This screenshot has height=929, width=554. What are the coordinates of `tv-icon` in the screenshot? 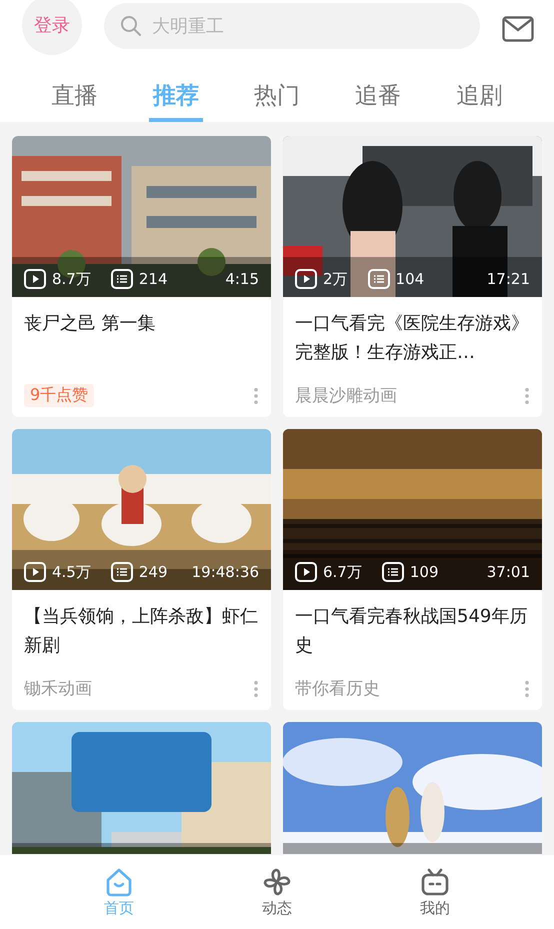 It's located at (435, 881).